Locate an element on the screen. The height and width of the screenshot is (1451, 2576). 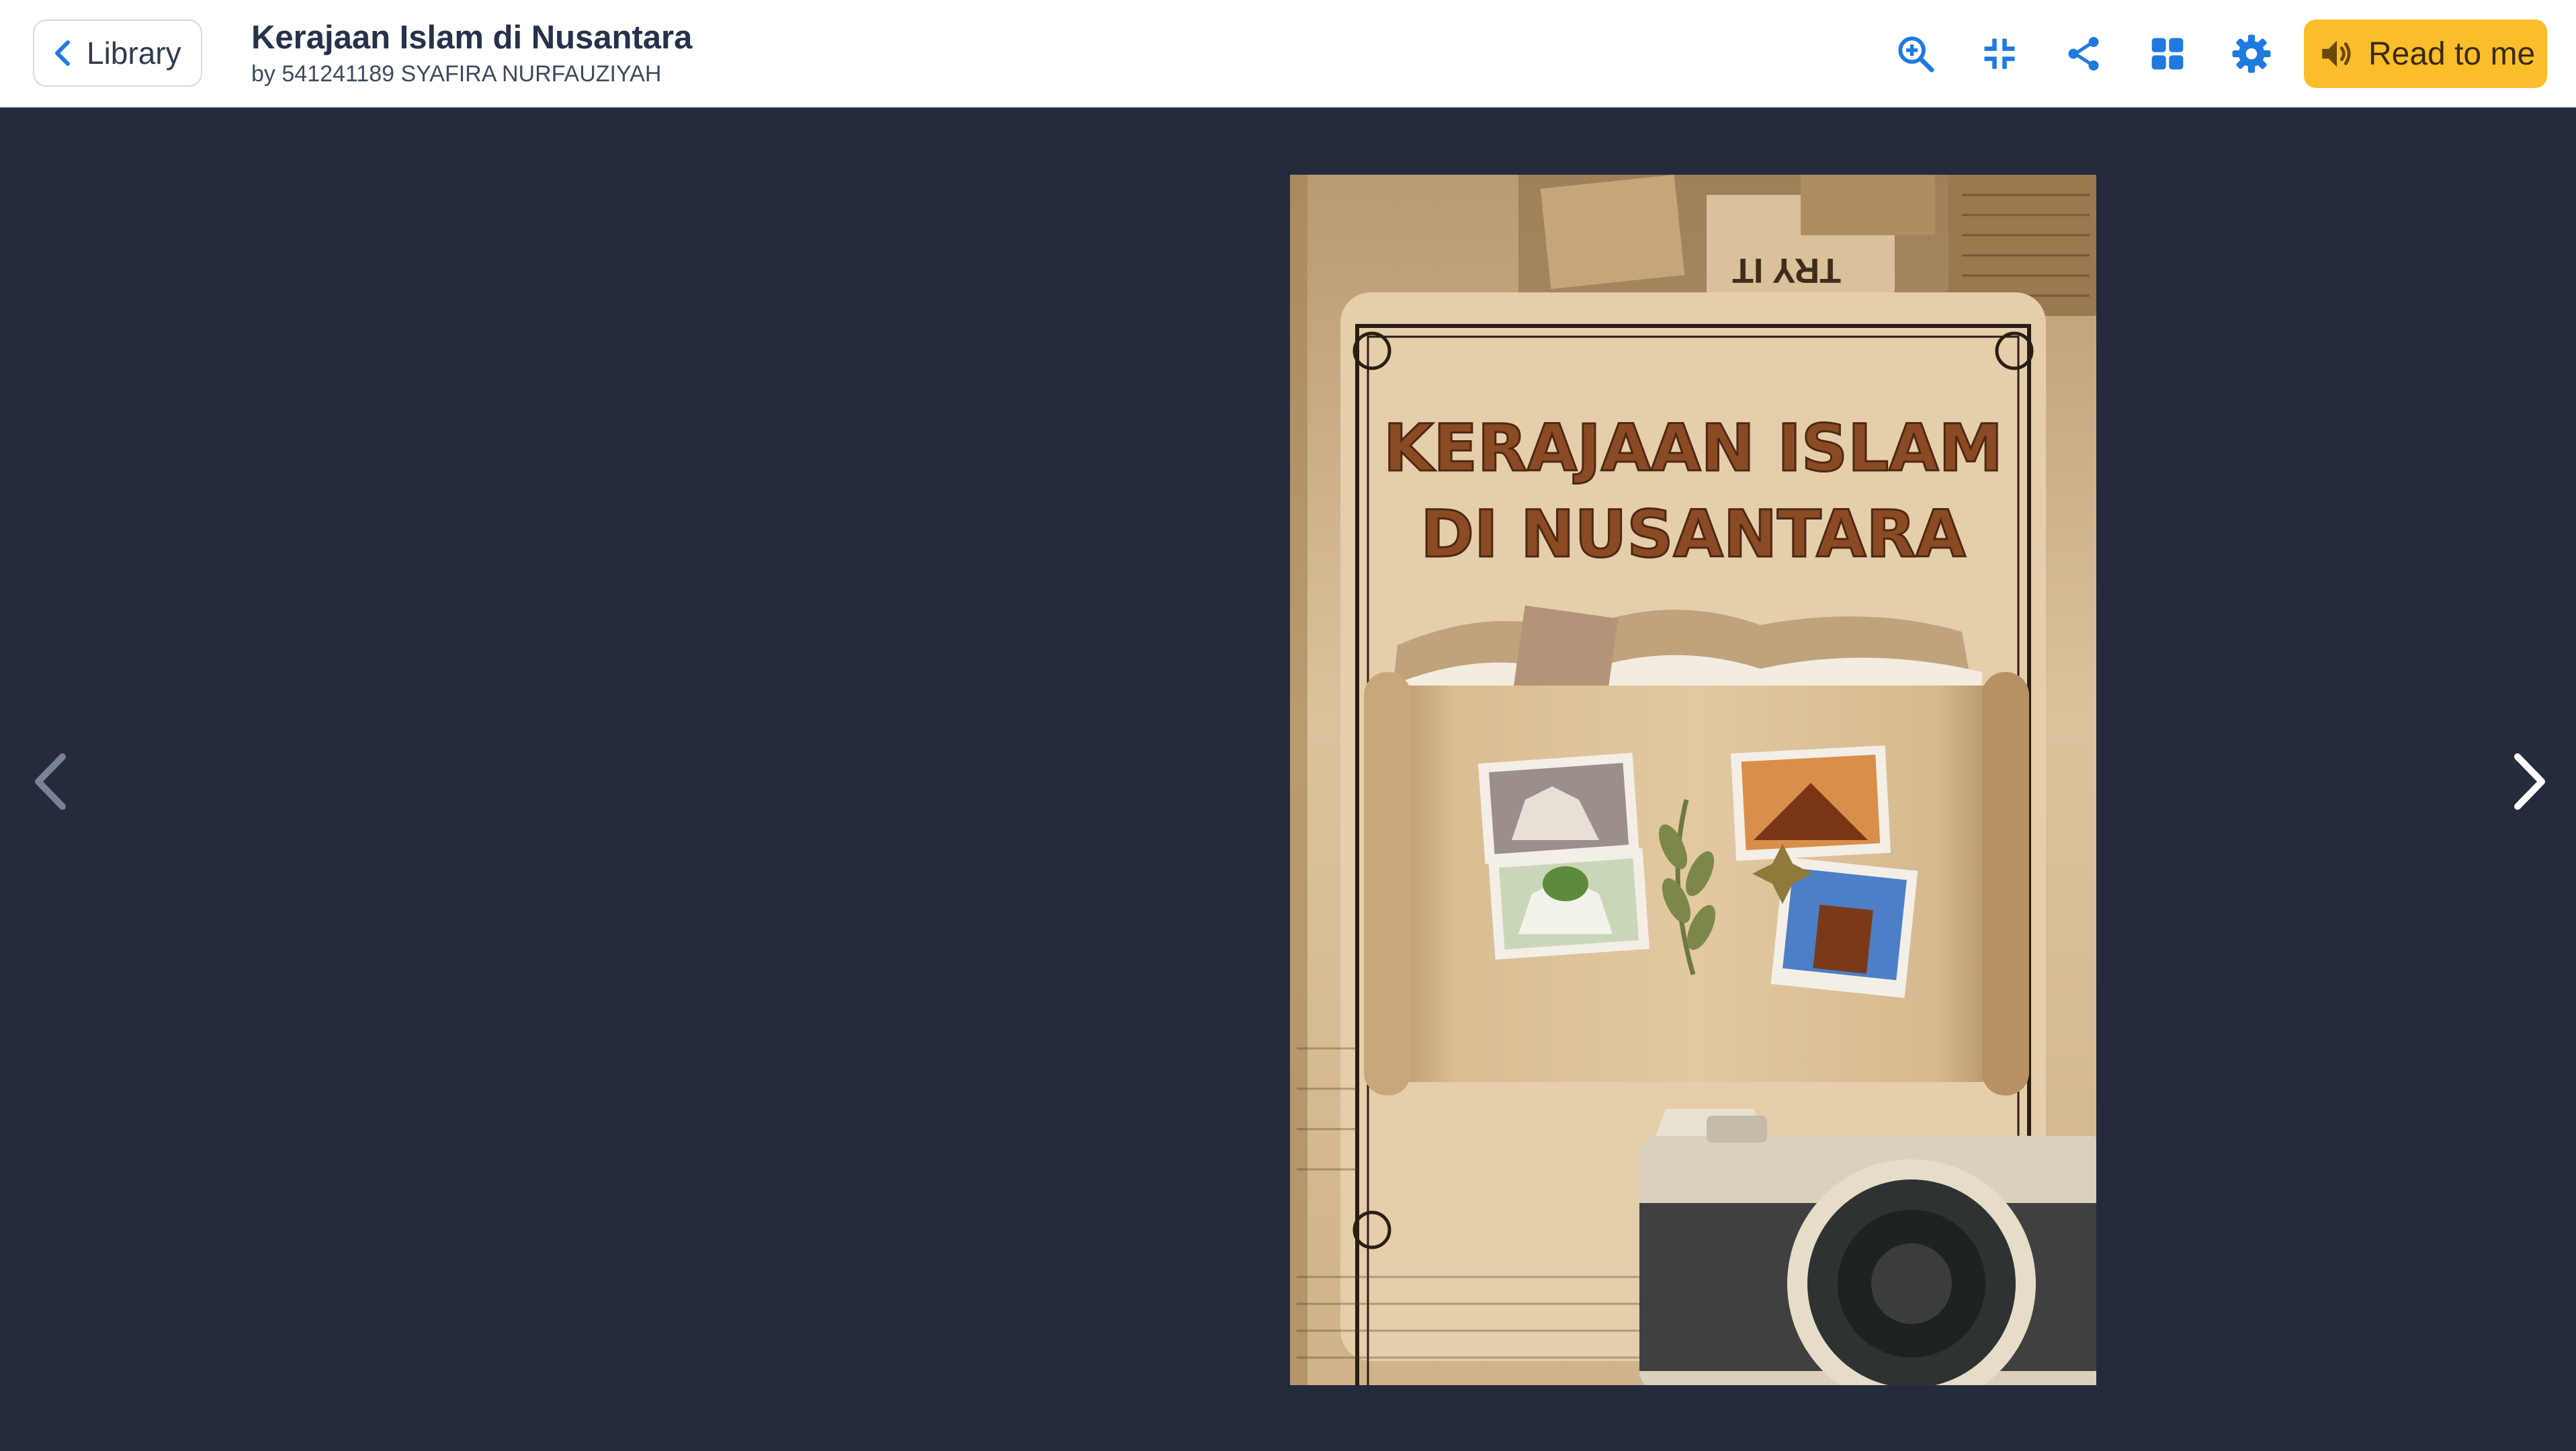
grid-view-icon is located at coordinates (2167, 54).